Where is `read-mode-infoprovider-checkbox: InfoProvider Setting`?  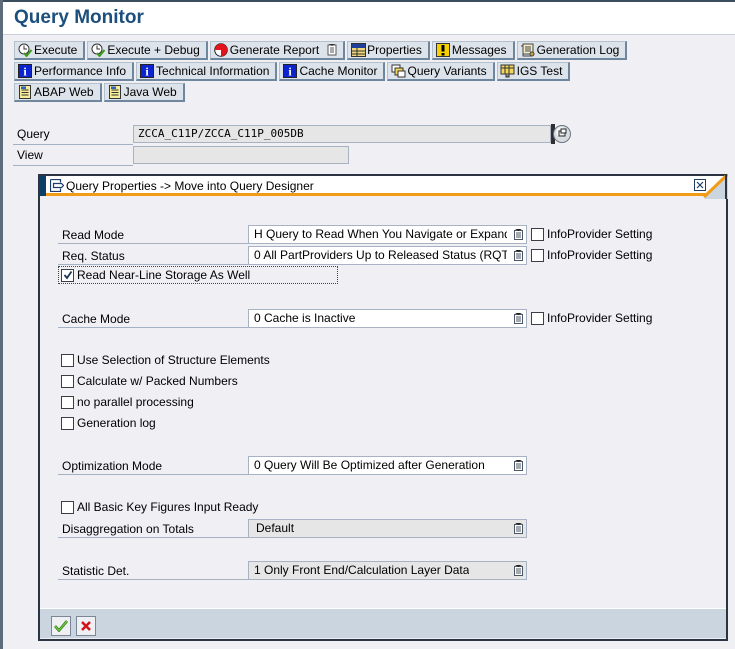 read-mode-infoprovider-checkbox: InfoProvider Setting is located at coordinates (591, 234).